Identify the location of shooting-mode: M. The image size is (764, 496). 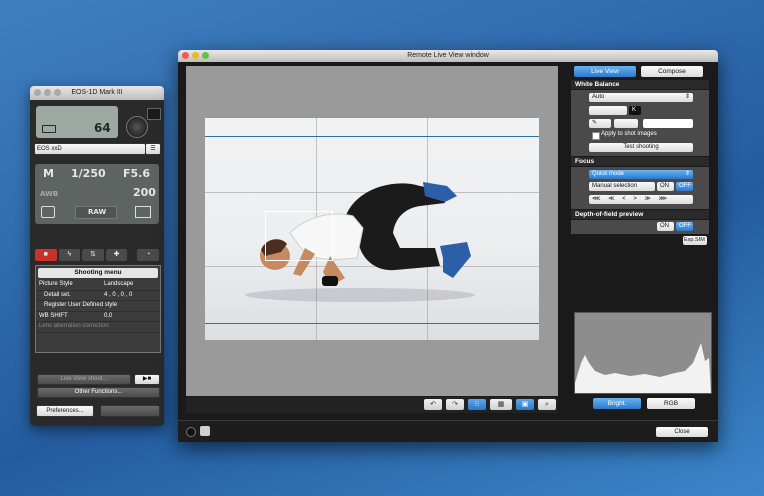
(48, 173).